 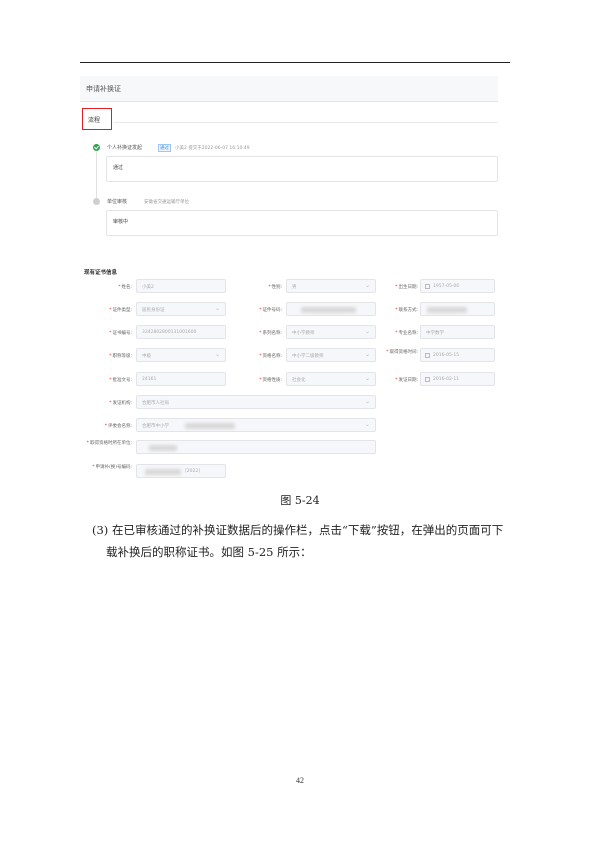 I want to click on status-badge: 通过, so click(x=164, y=148).